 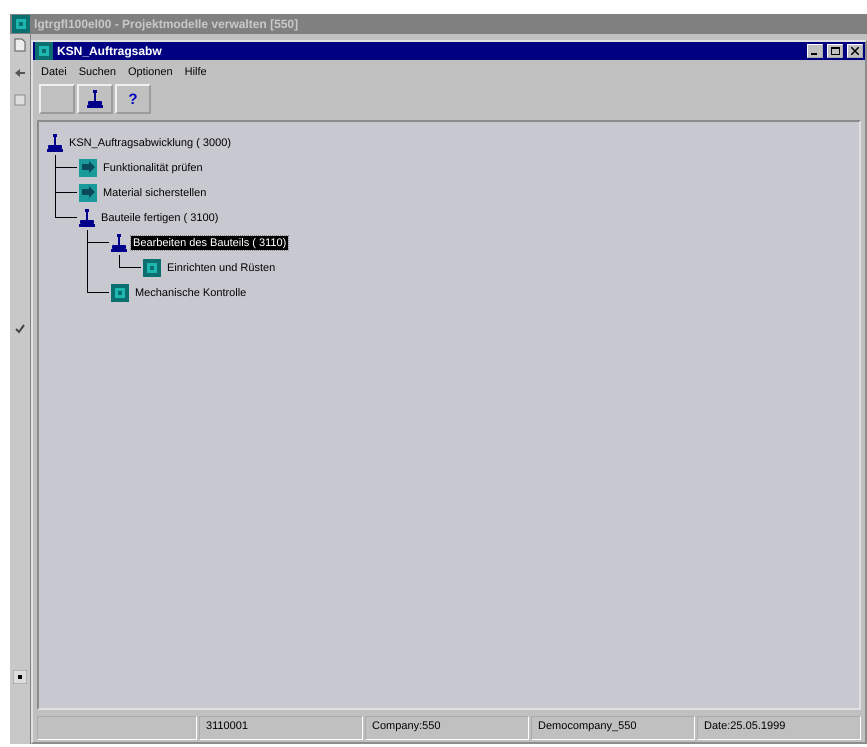 What do you see at coordinates (20, 329) in the screenshot?
I see `check-icon` at bounding box center [20, 329].